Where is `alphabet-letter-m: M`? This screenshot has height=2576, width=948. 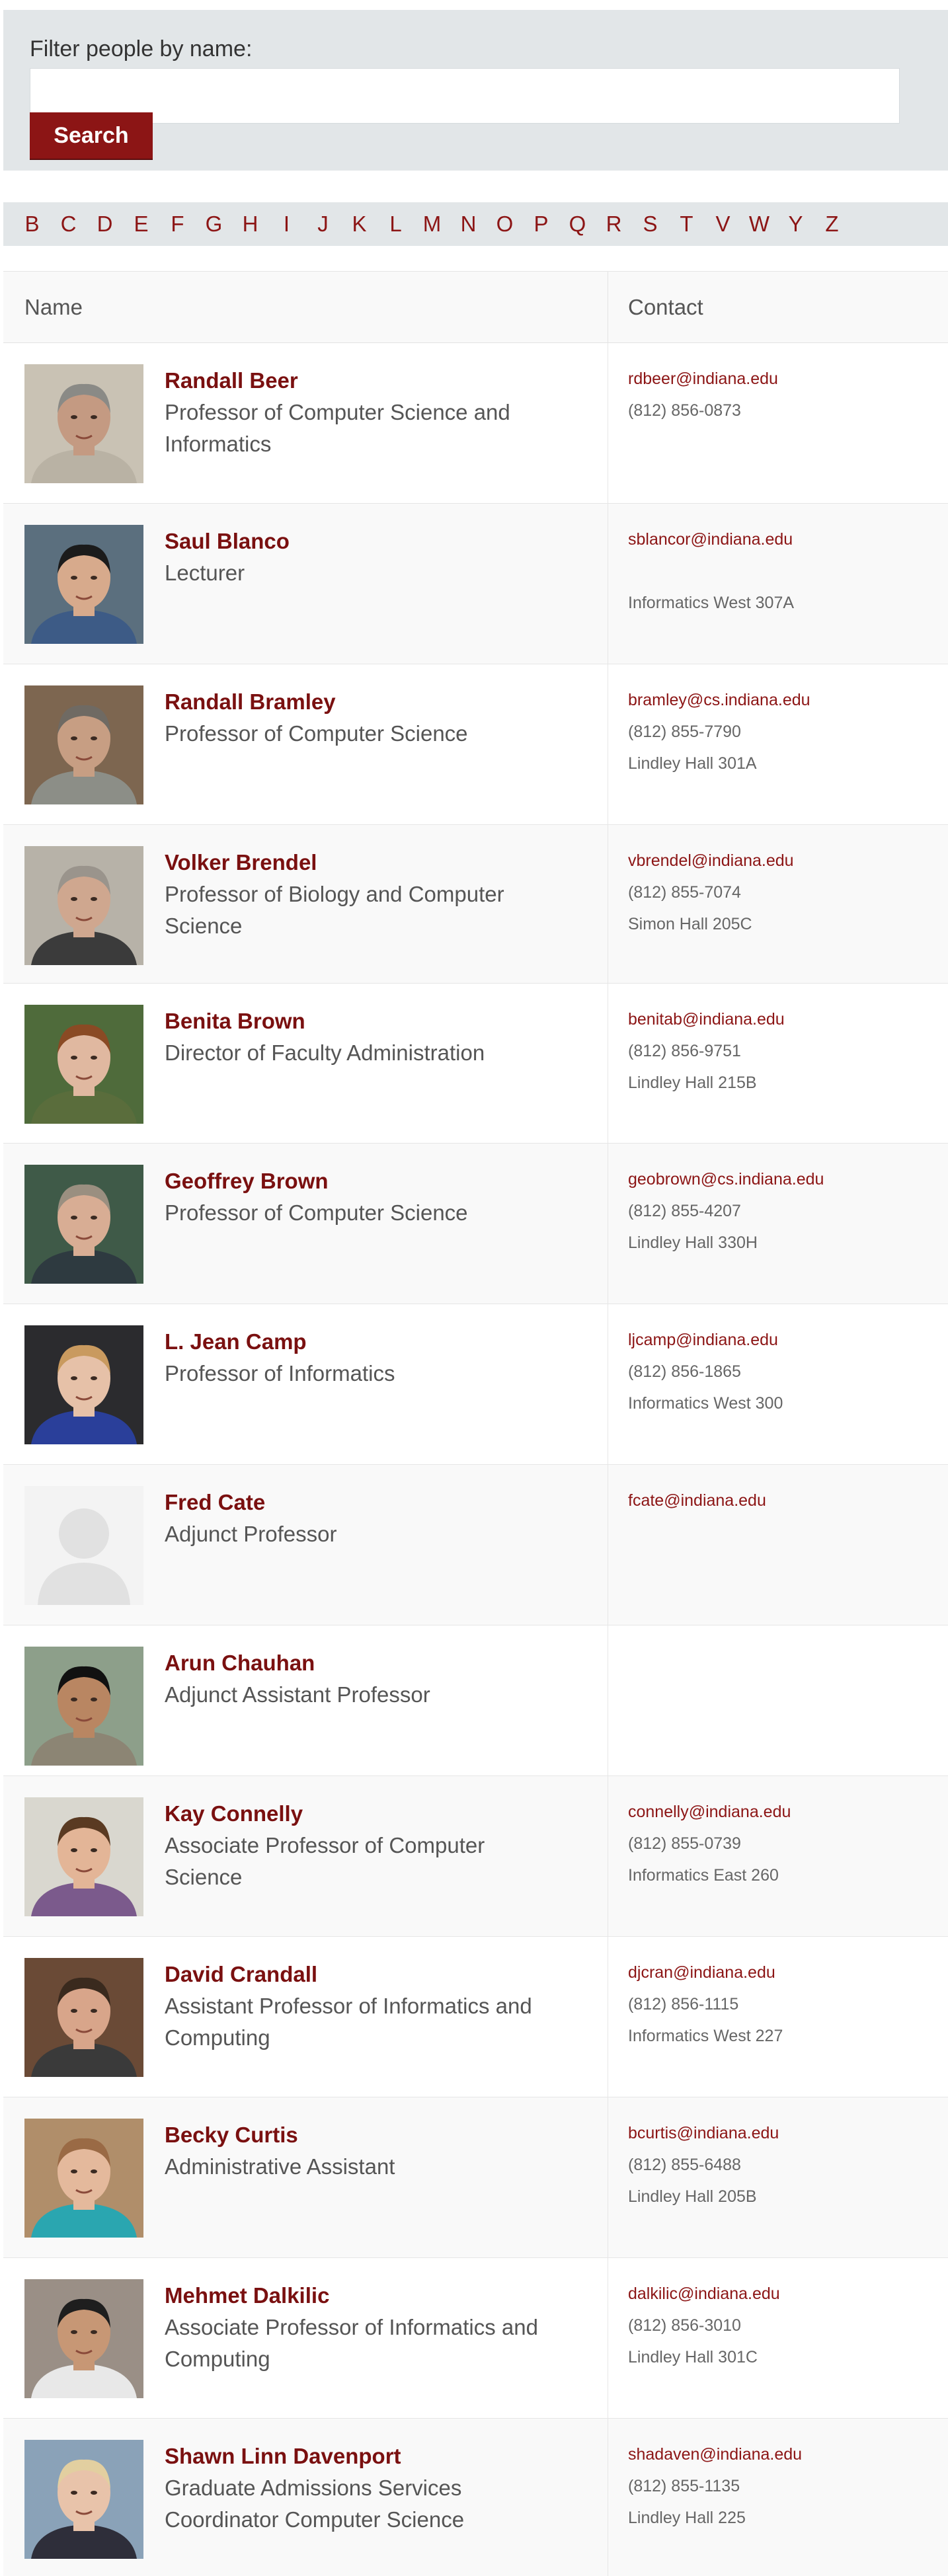
alphabet-letter-m: M is located at coordinates (432, 224).